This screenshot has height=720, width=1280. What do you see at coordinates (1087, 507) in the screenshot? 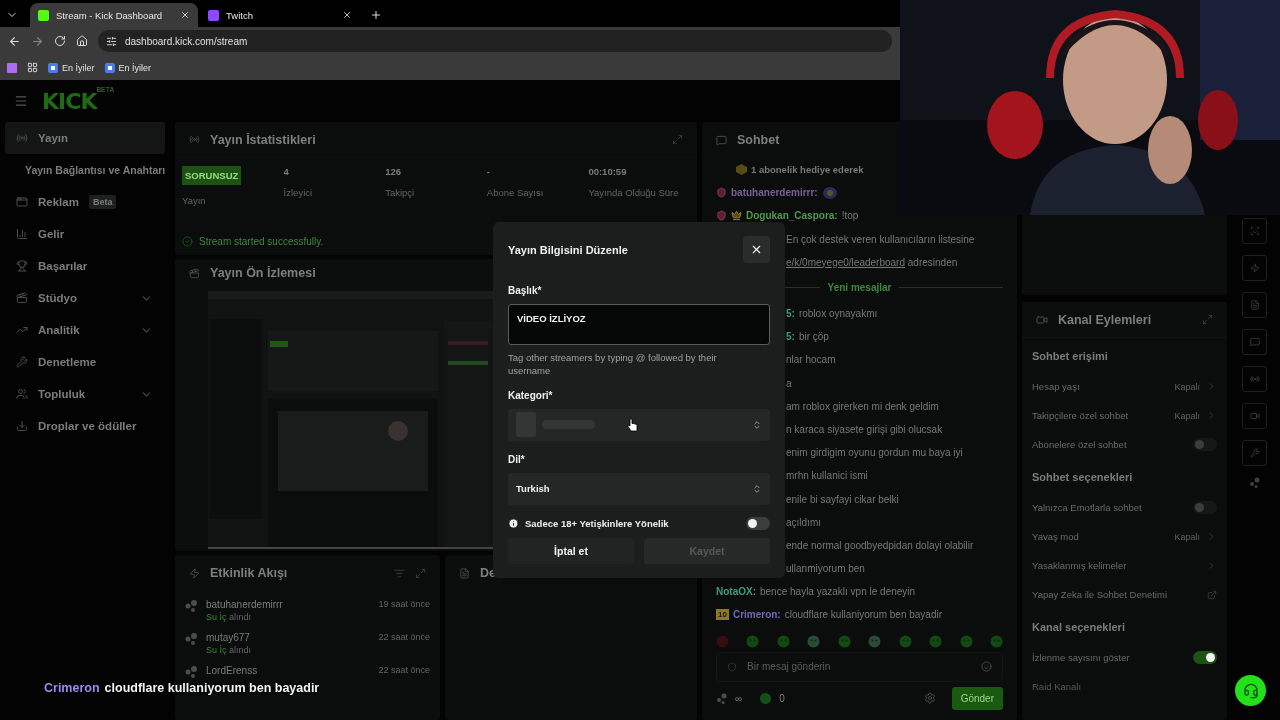
I see `setting-label: Yalnızca Emotlarla sohbet` at bounding box center [1087, 507].